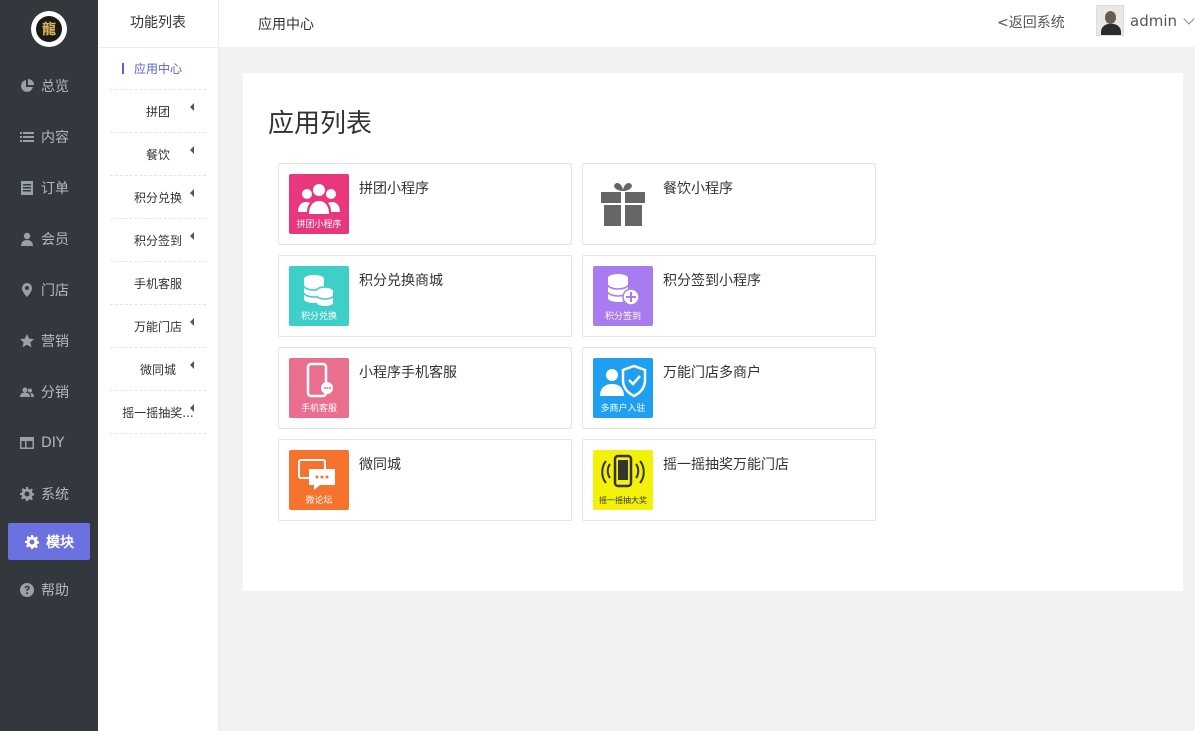 Image resolution: width=1195 pixels, height=731 pixels. What do you see at coordinates (27, 289) in the screenshot?
I see `map-pin-icon` at bounding box center [27, 289].